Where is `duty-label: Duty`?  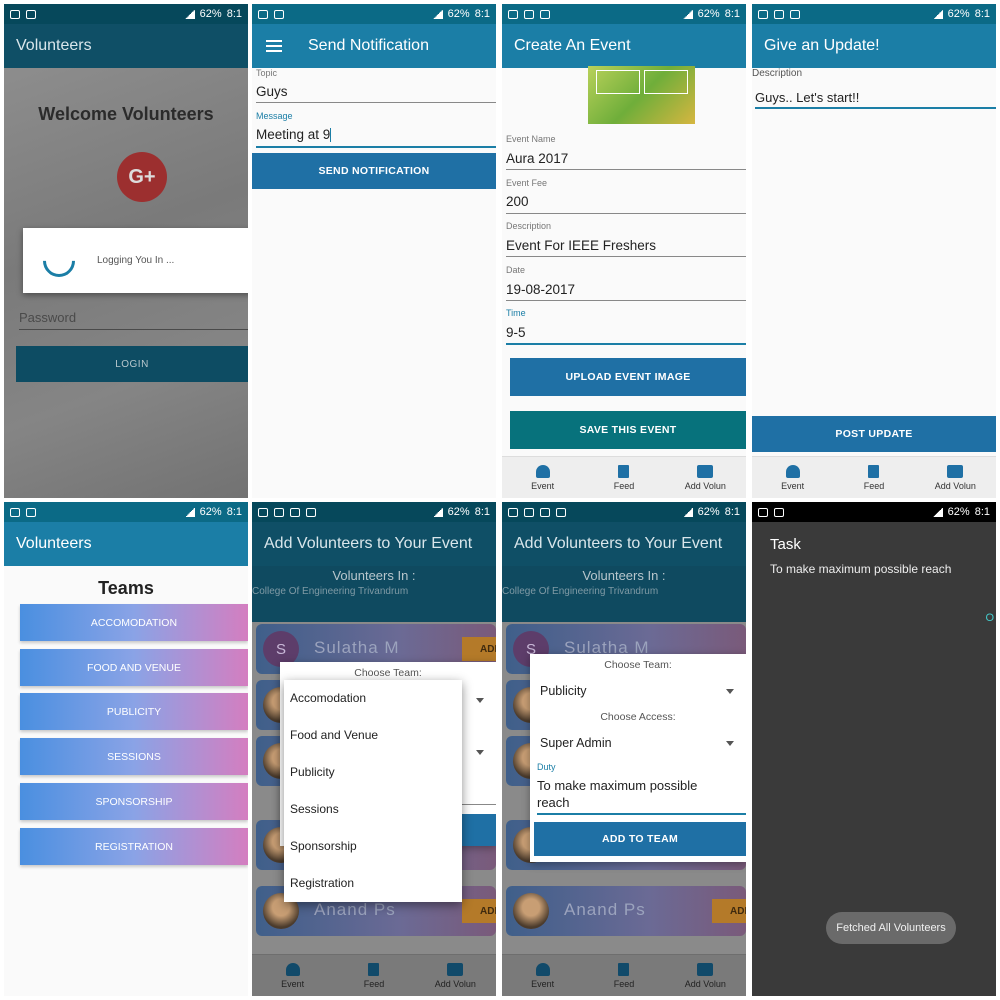 duty-label: Duty is located at coordinates (546, 767).